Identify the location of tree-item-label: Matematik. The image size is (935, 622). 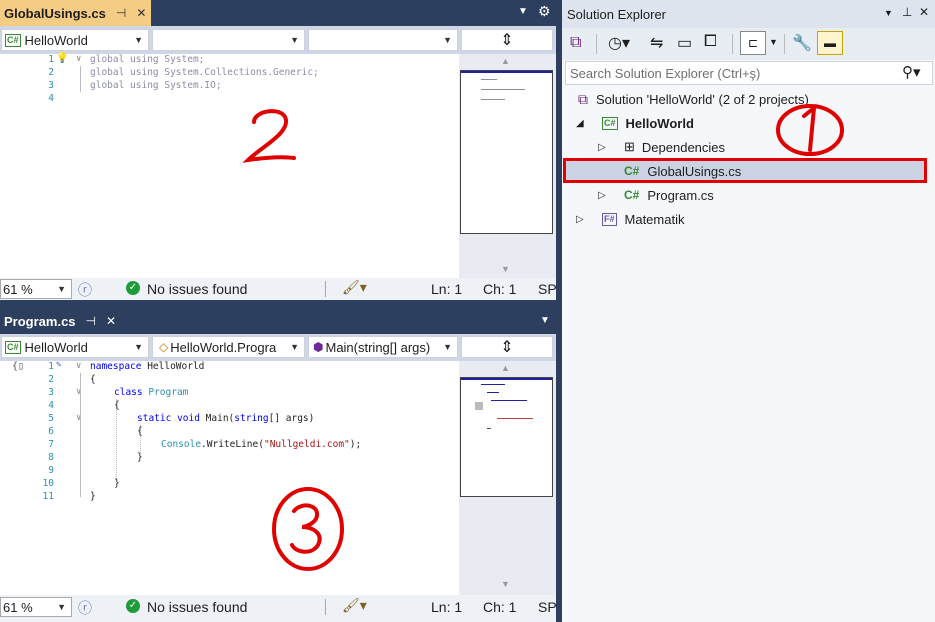
(654, 219).